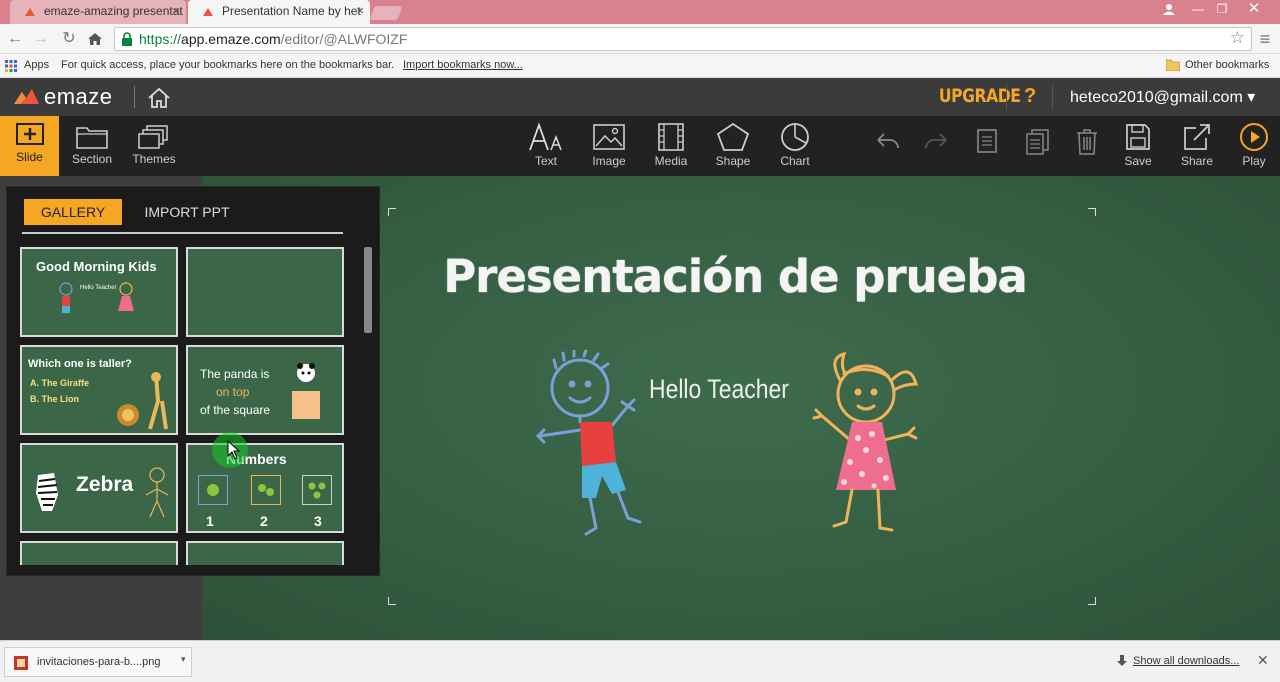  Describe the element at coordinates (1197, 161) in the screenshot. I see `tool-label: Share` at that location.